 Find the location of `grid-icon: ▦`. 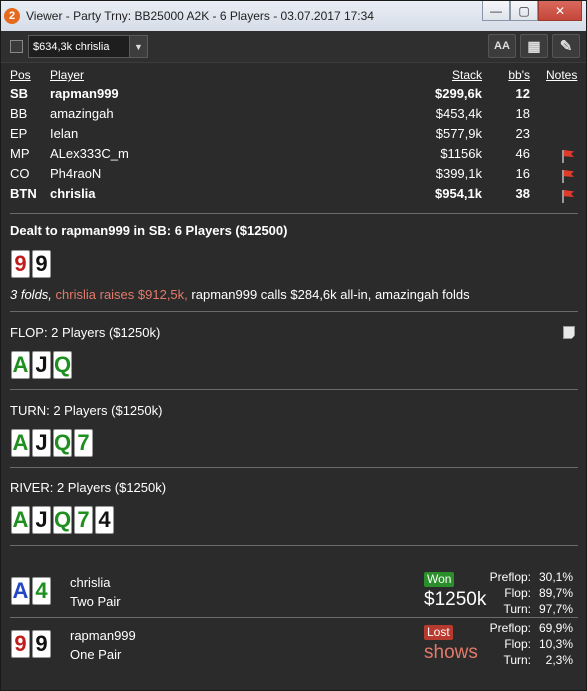

grid-icon: ▦ is located at coordinates (534, 46).